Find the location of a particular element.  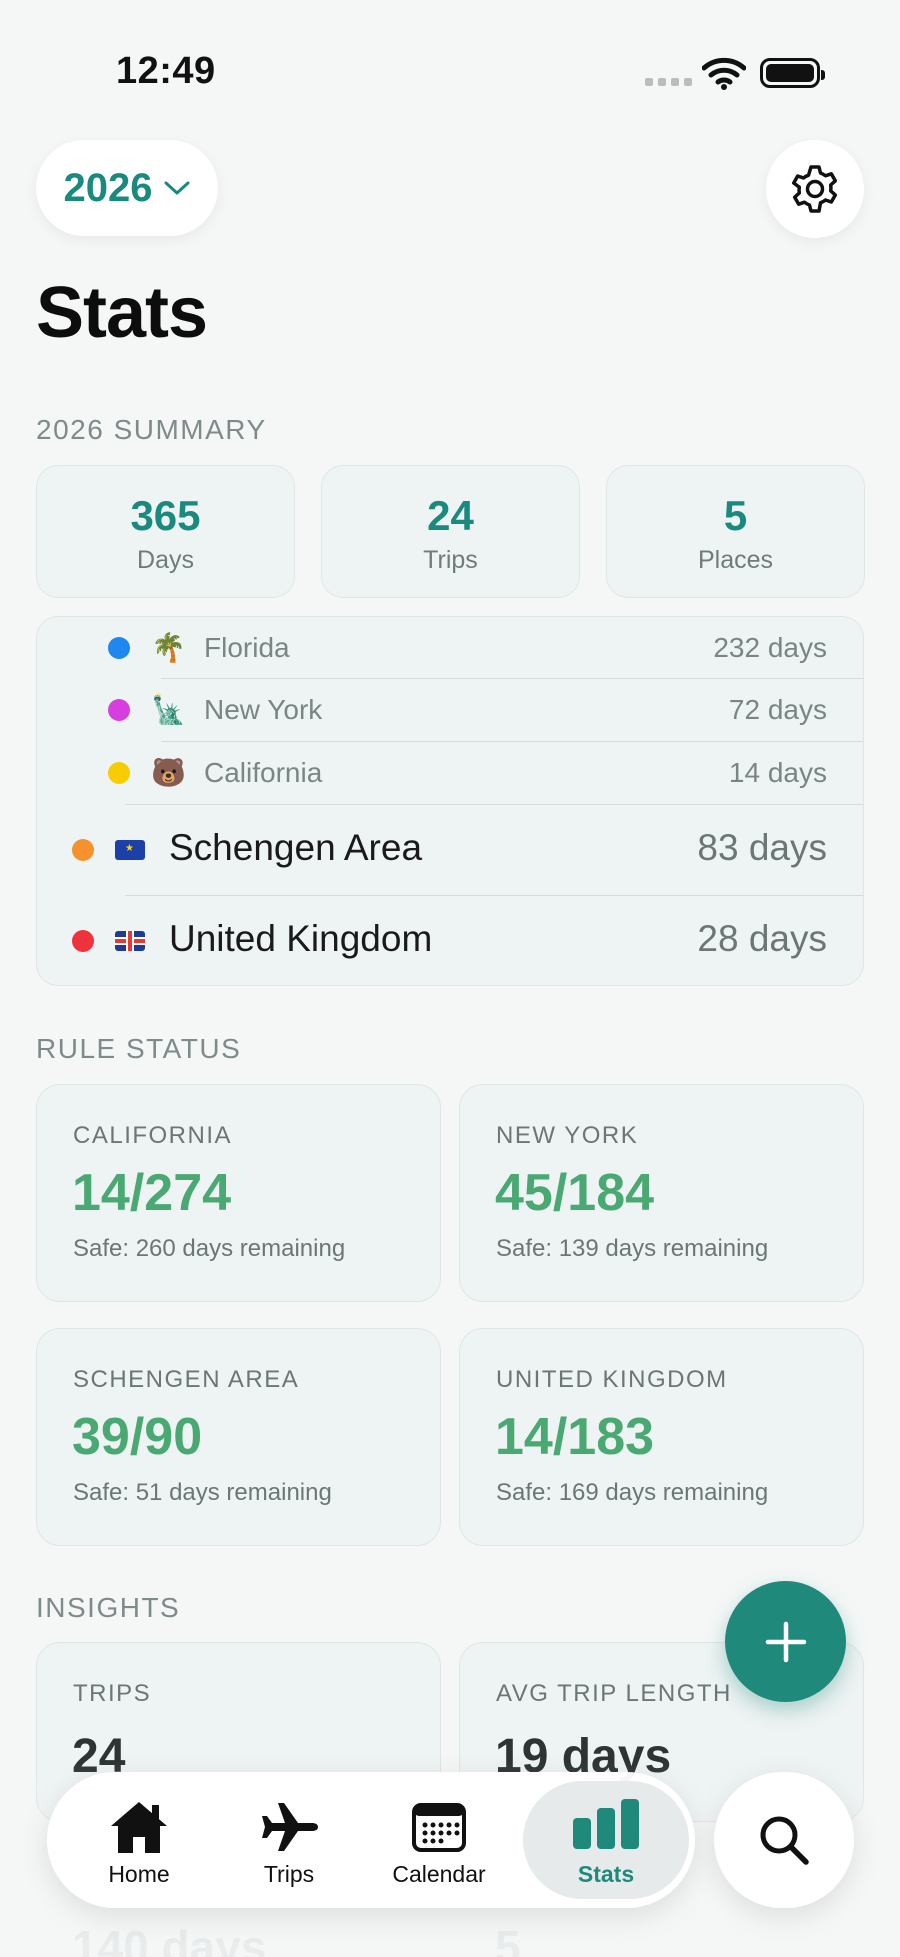

tab-label: Home is located at coordinates (139, 1874).